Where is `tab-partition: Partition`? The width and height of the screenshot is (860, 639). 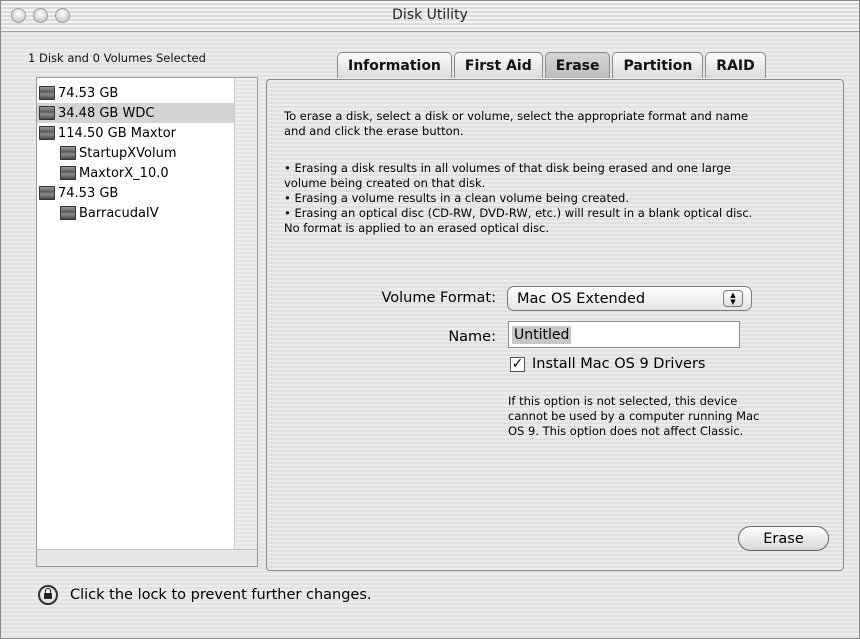 tab-partition: Partition is located at coordinates (658, 65).